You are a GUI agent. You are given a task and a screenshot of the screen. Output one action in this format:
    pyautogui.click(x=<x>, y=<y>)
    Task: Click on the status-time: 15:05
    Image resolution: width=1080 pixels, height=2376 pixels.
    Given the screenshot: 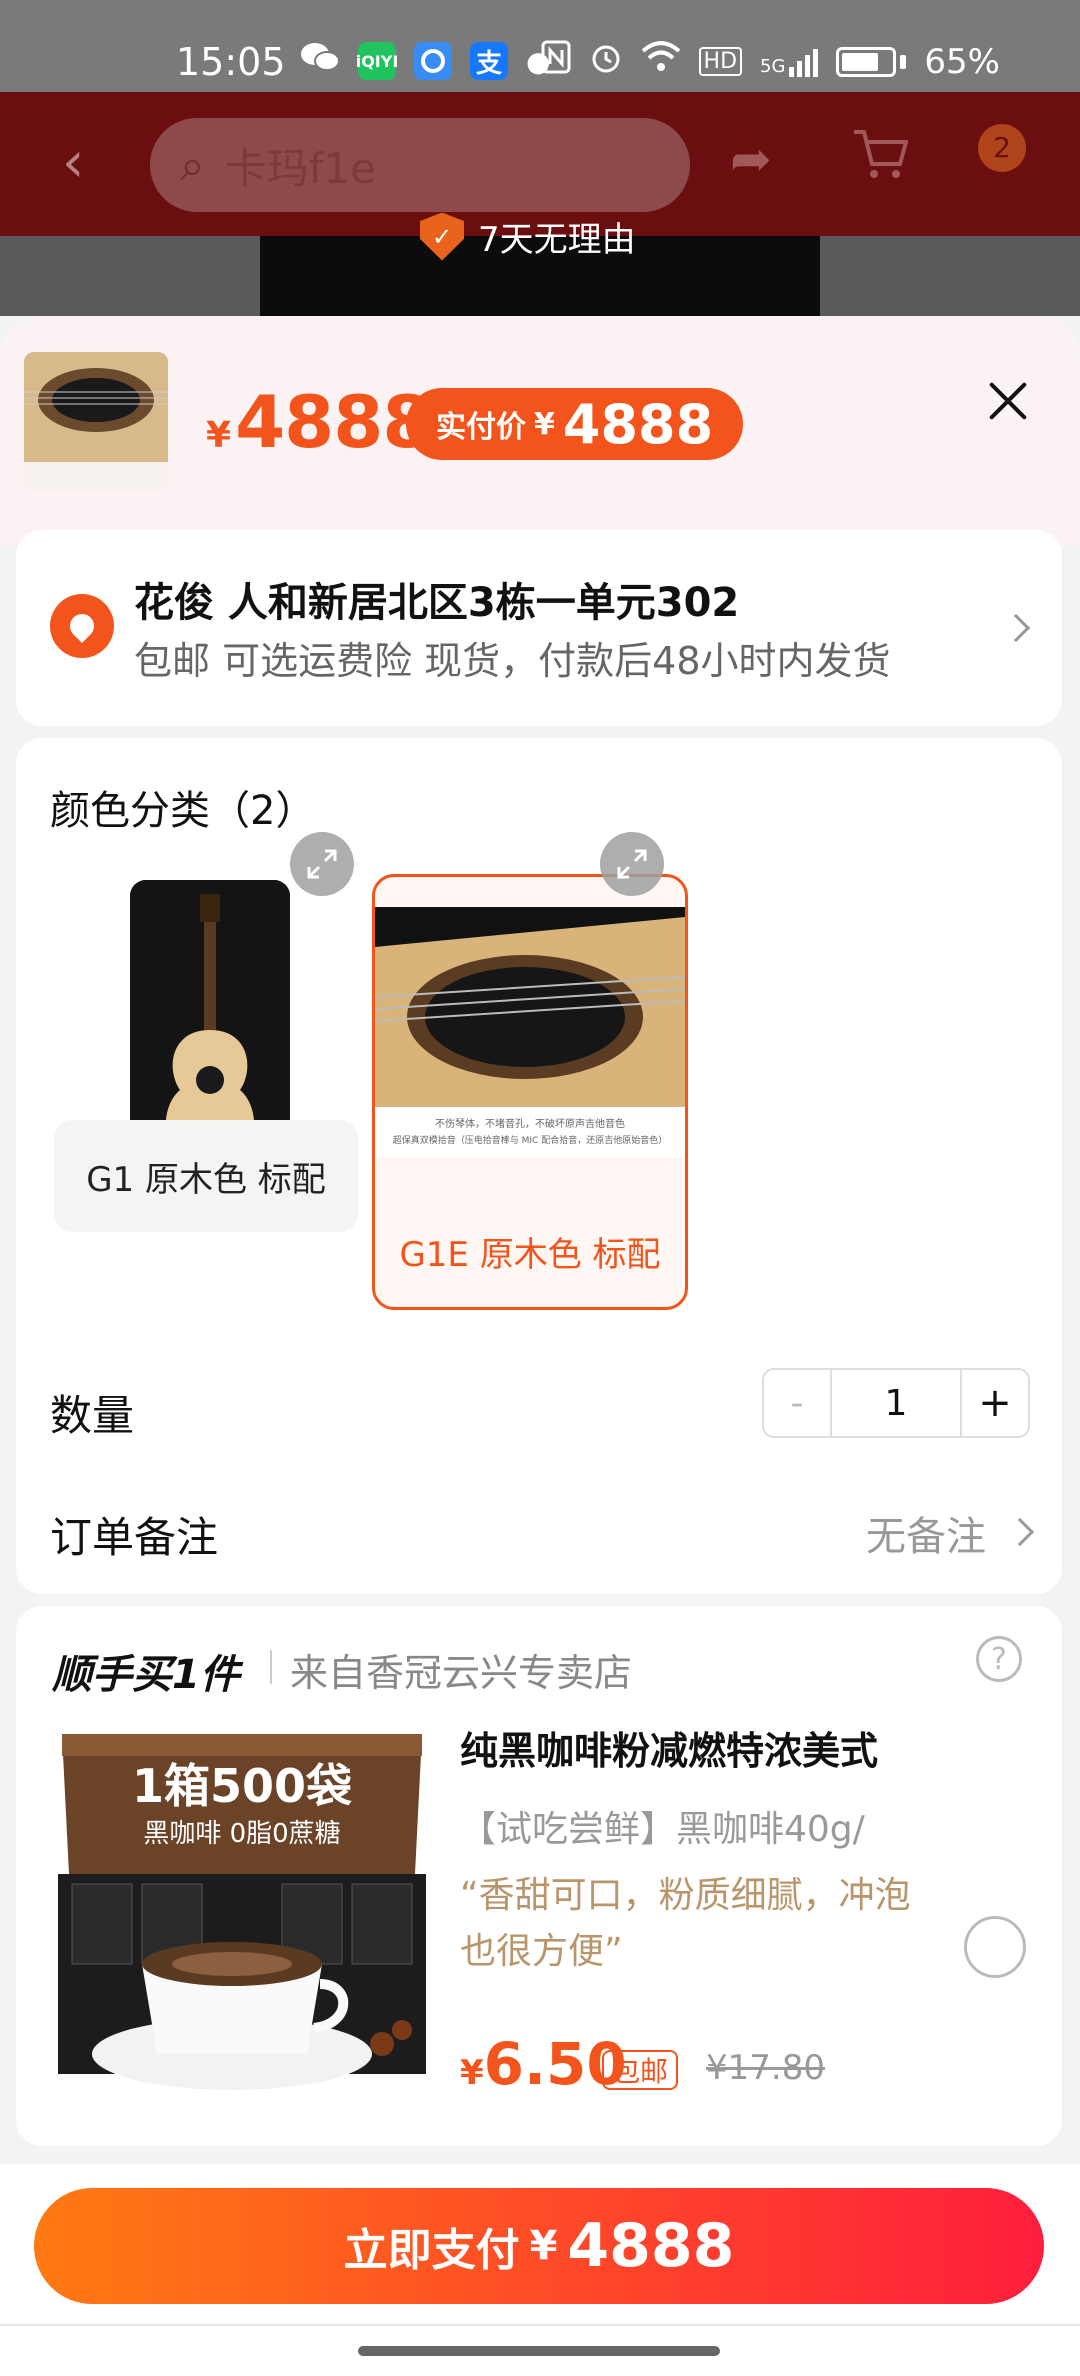 What is the action you would take?
    pyautogui.click(x=231, y=62)
    